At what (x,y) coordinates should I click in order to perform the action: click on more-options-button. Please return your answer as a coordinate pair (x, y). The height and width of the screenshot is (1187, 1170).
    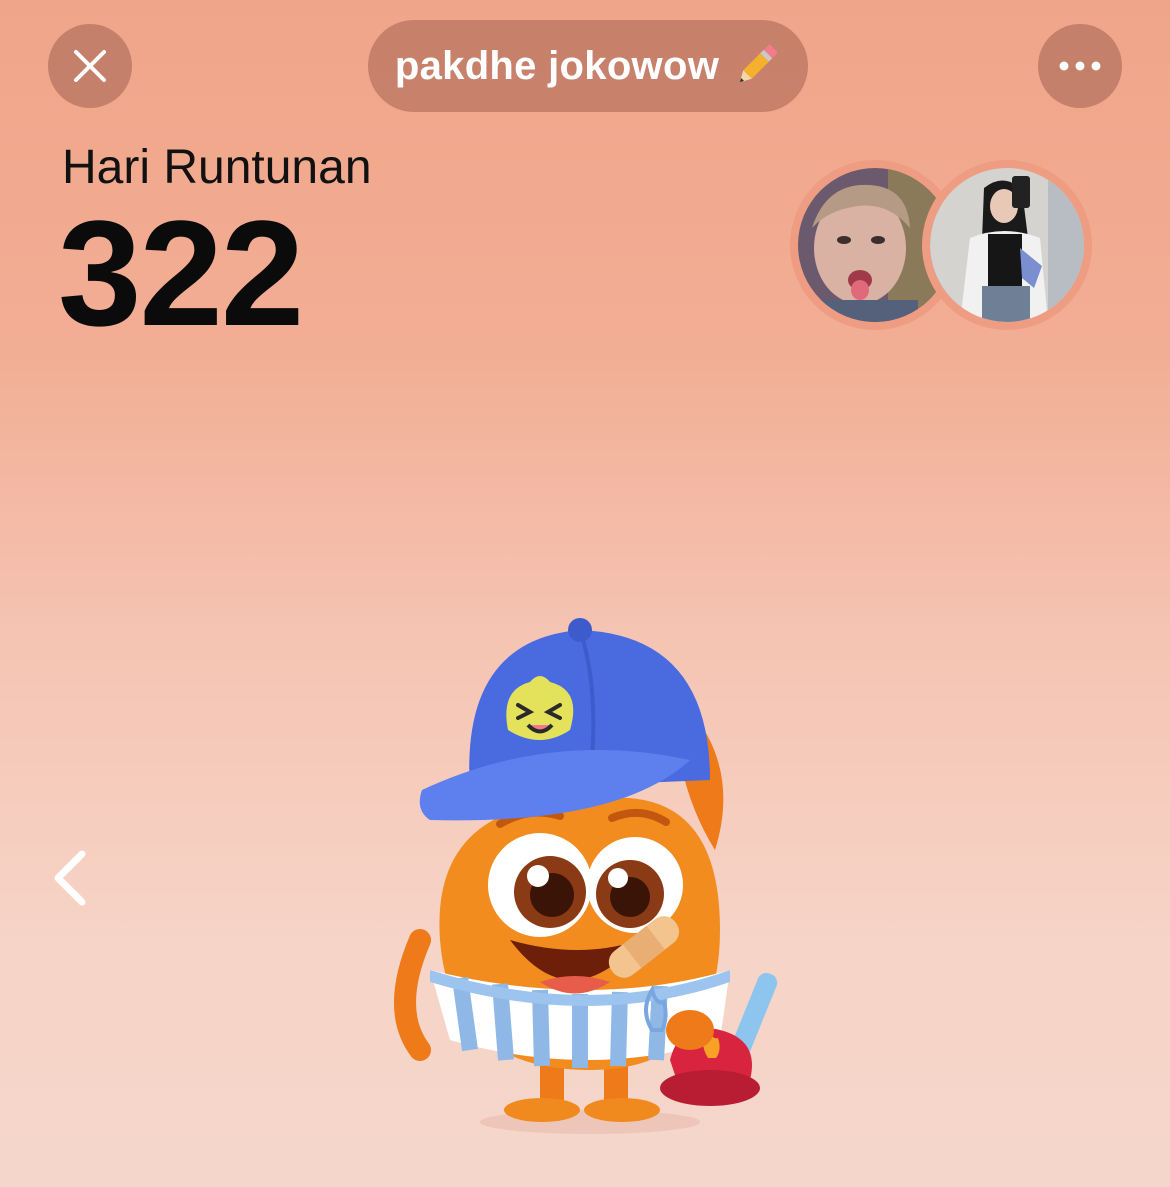
    Looking at the image, I should click on (1080, 66).